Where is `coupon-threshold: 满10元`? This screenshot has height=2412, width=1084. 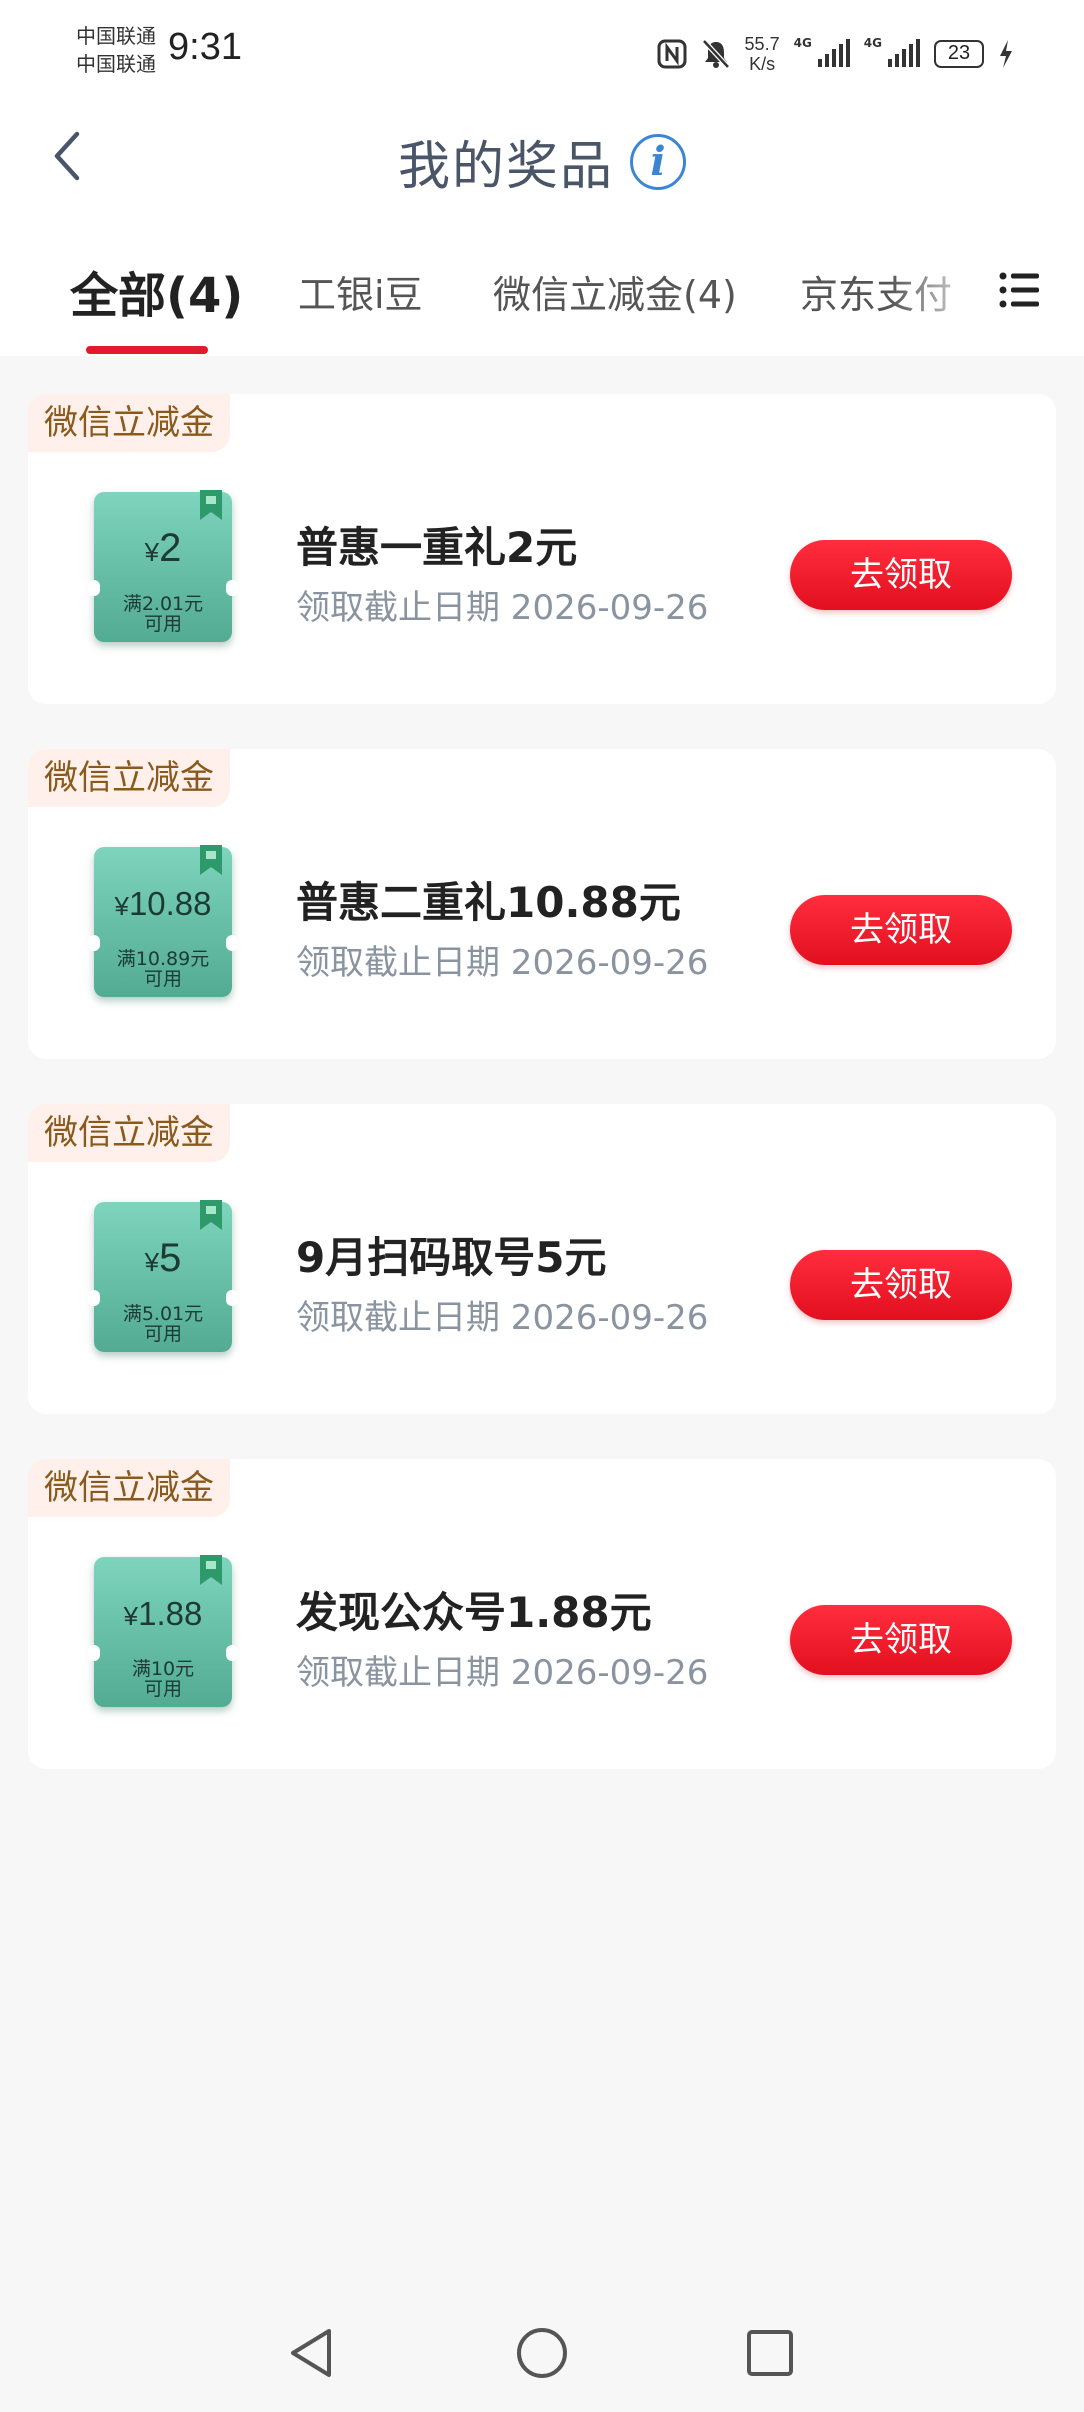 coupon-threshold: 满10元 is located at coordinates (163, 1669).